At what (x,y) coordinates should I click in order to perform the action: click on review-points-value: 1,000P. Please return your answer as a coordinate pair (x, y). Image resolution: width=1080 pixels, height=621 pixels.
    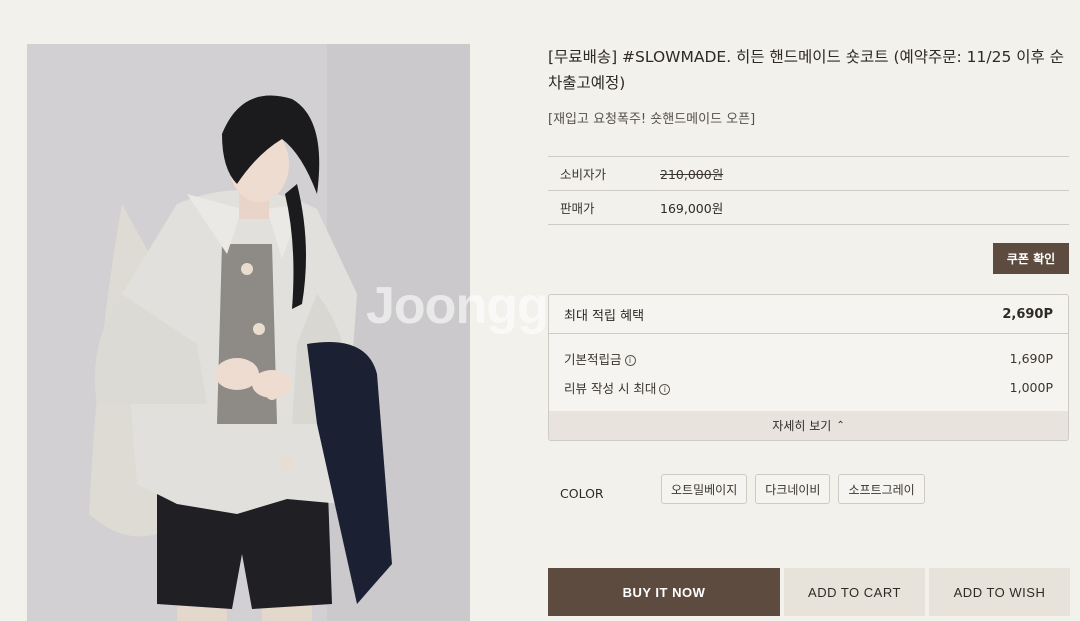
    Looking at the image, I should click on (1031, 387).